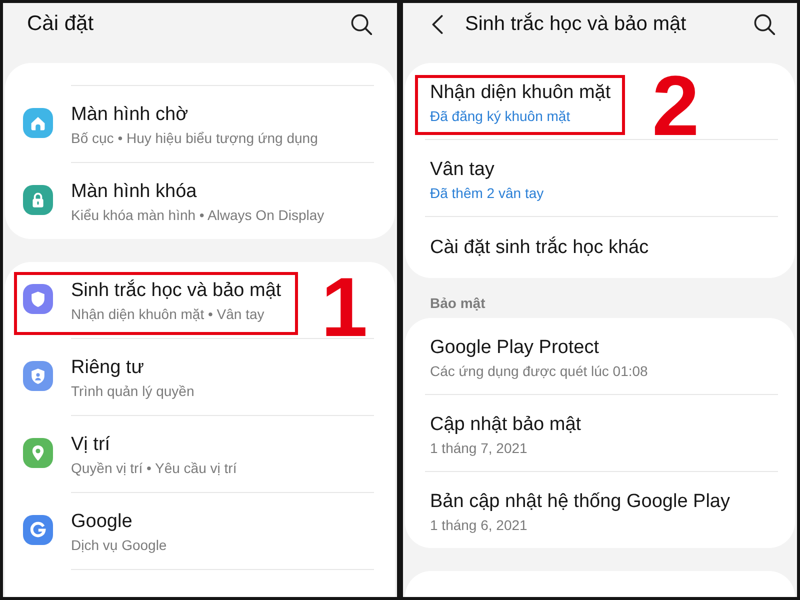 The width and height of the screenshot is (800, 600). Describe the element at coordinates (134, 192) in the screenshot. I see `setting-title: Màn hình khóa` at that location.